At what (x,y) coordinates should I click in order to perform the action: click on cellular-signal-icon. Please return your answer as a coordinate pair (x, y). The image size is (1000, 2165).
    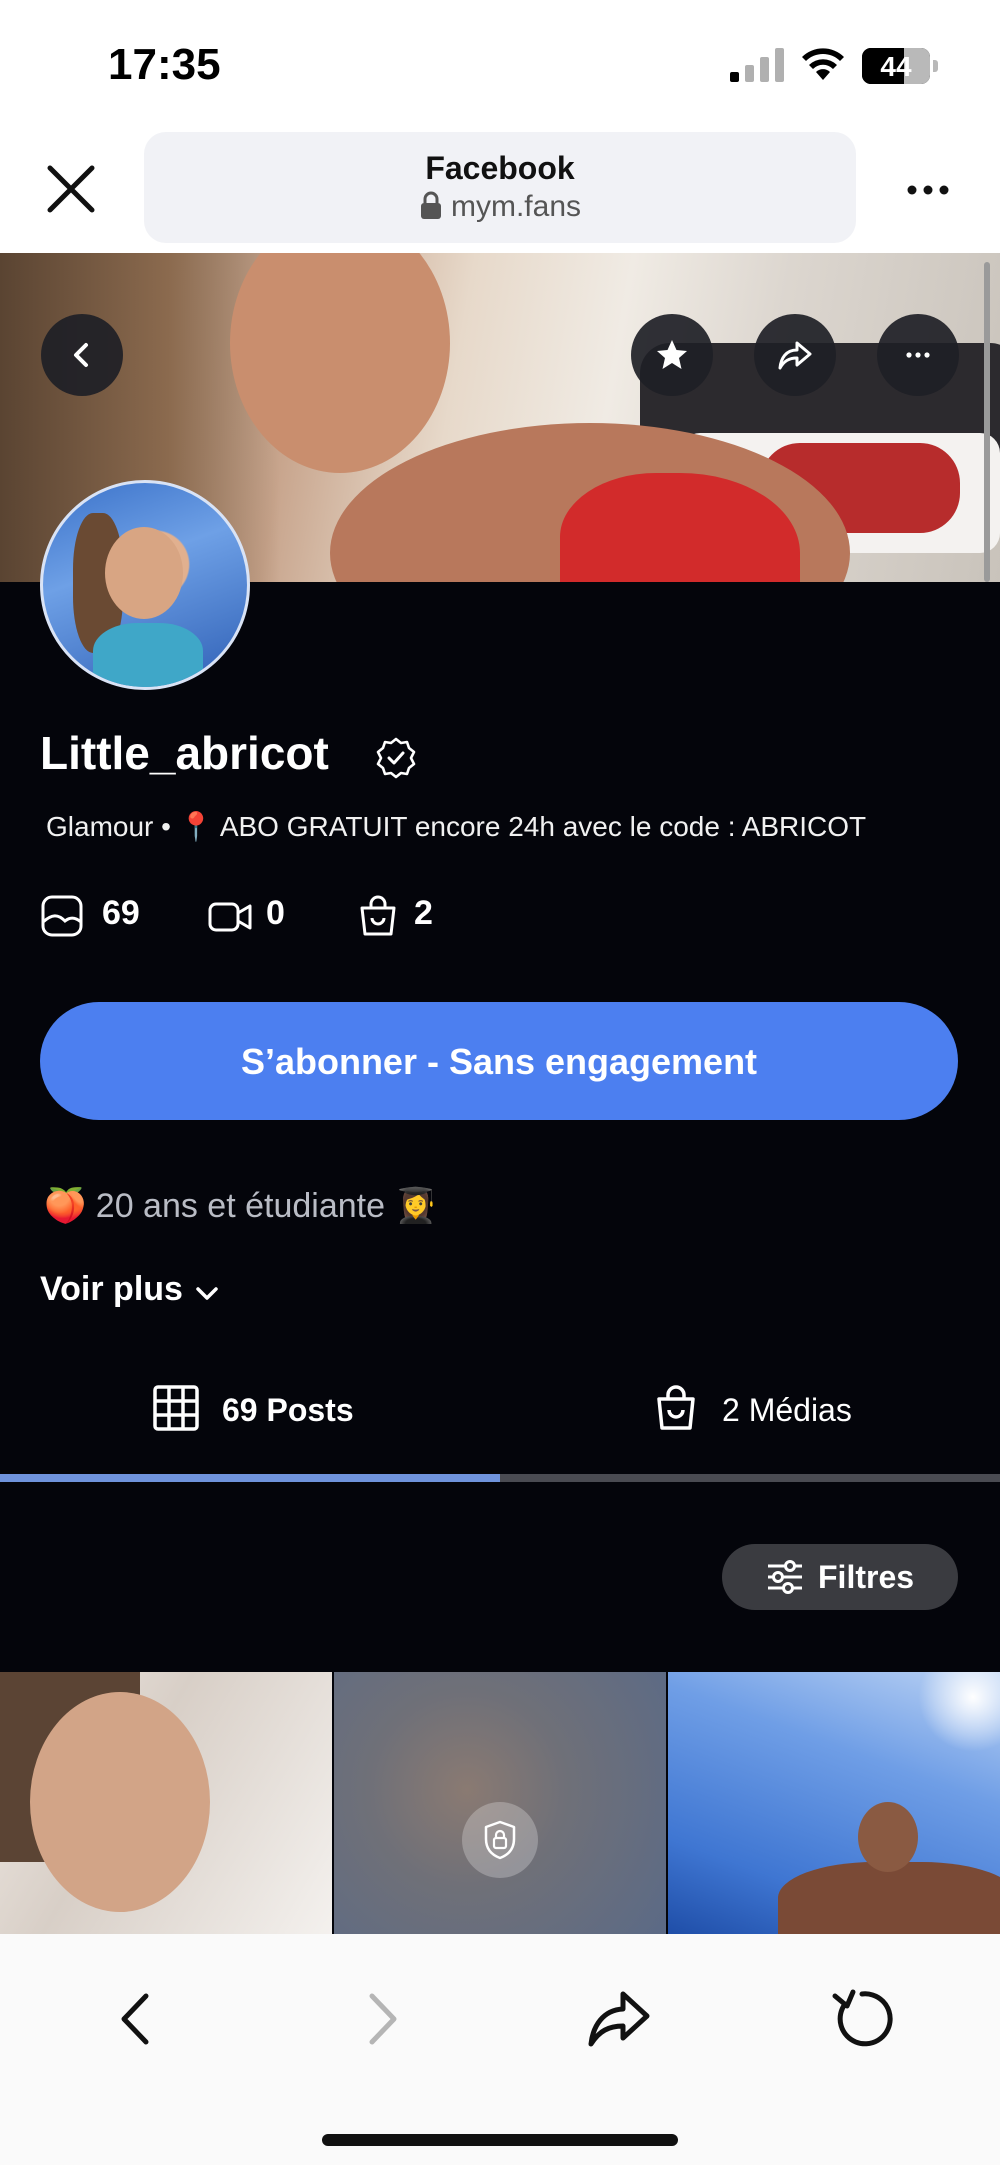
    Looking at the image, I should click on (757, 65).